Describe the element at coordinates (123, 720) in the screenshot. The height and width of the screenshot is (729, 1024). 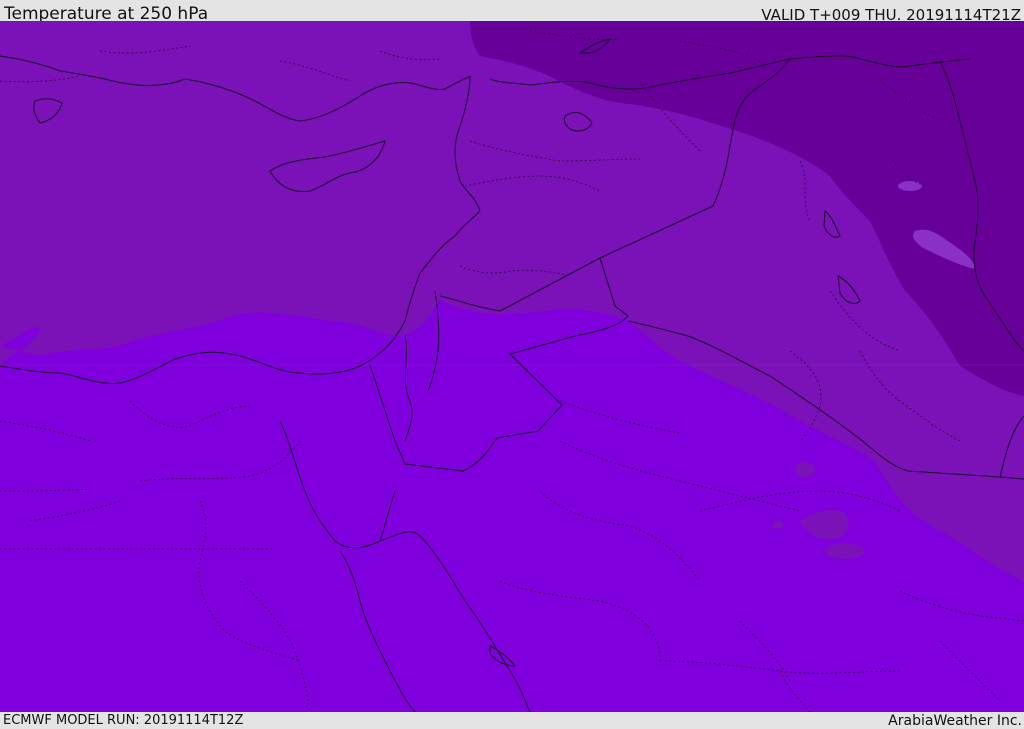
I see `model-run-label: ECMWF MODEL RUN: 20191114T12Z` at that location.